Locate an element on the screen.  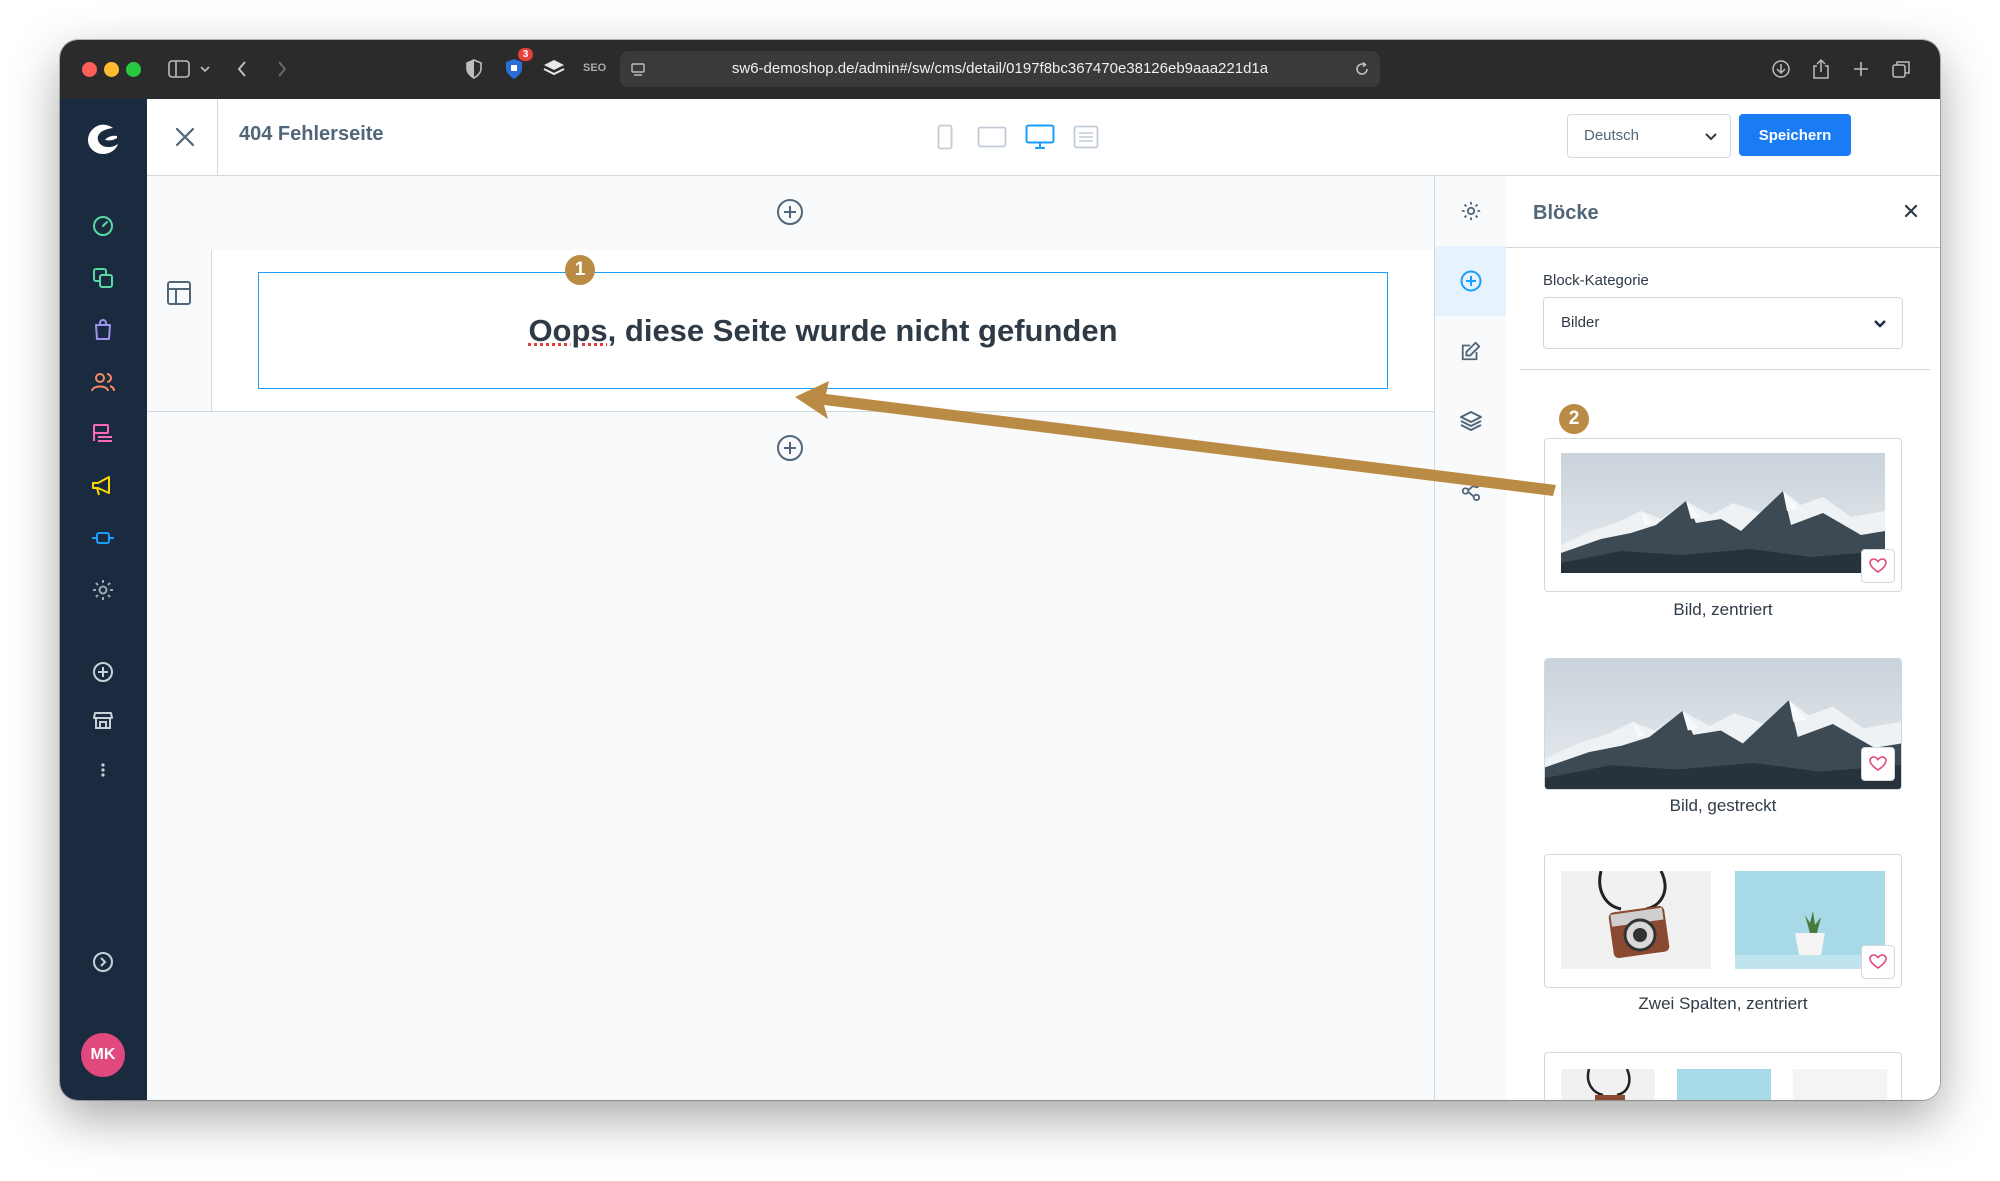
layers-tab is located at coordinates (1470, 421).